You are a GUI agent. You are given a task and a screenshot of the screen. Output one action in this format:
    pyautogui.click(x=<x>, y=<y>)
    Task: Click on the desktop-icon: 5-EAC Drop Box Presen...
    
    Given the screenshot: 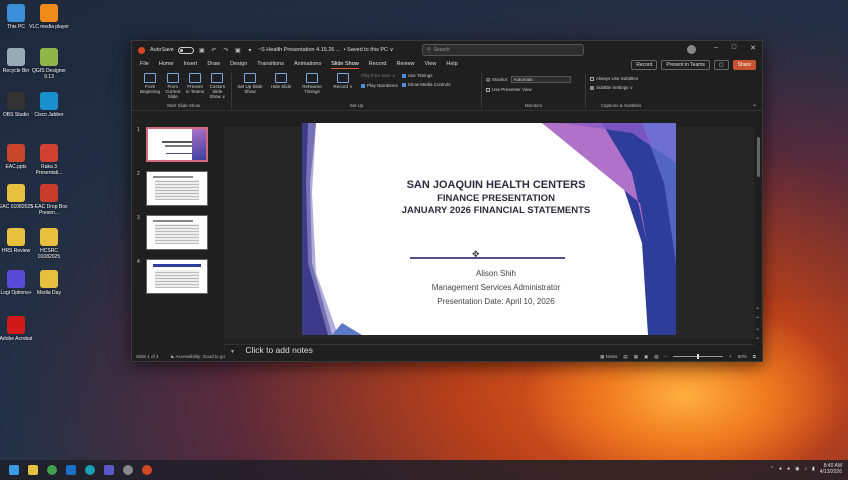 What is the action you would take?
    pyautogui.click(x=49, y=200)
    